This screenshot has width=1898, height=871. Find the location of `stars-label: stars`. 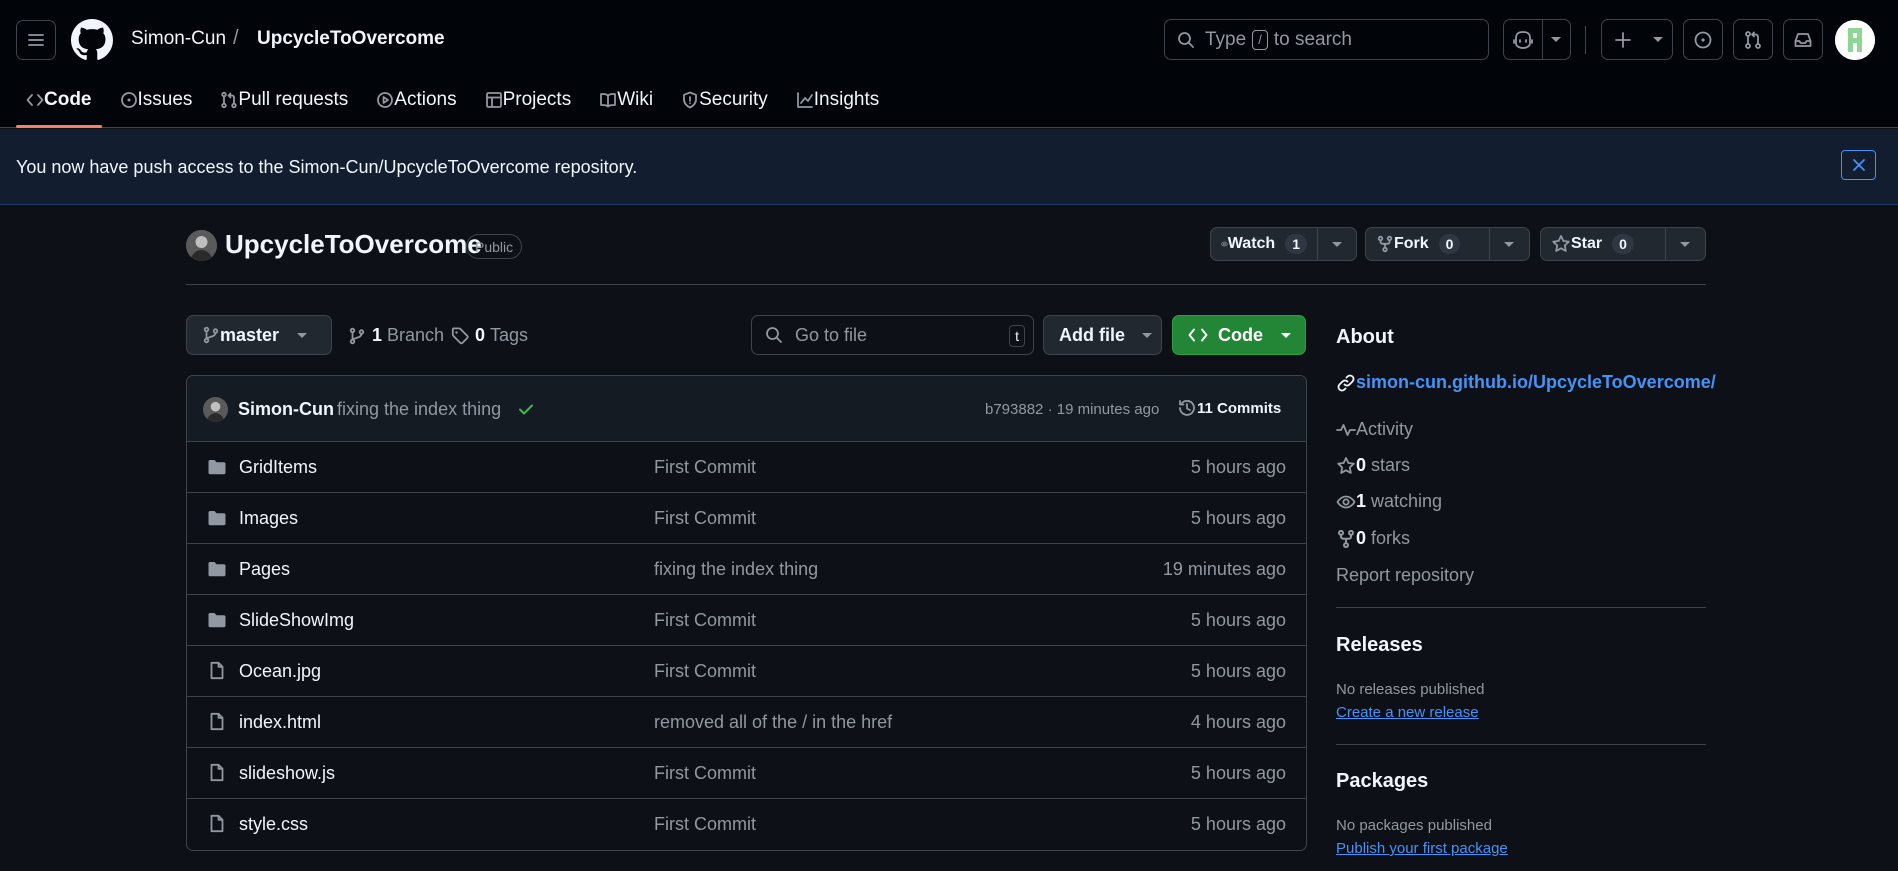

stars-label: stars is located at coordinates (1391, 465).